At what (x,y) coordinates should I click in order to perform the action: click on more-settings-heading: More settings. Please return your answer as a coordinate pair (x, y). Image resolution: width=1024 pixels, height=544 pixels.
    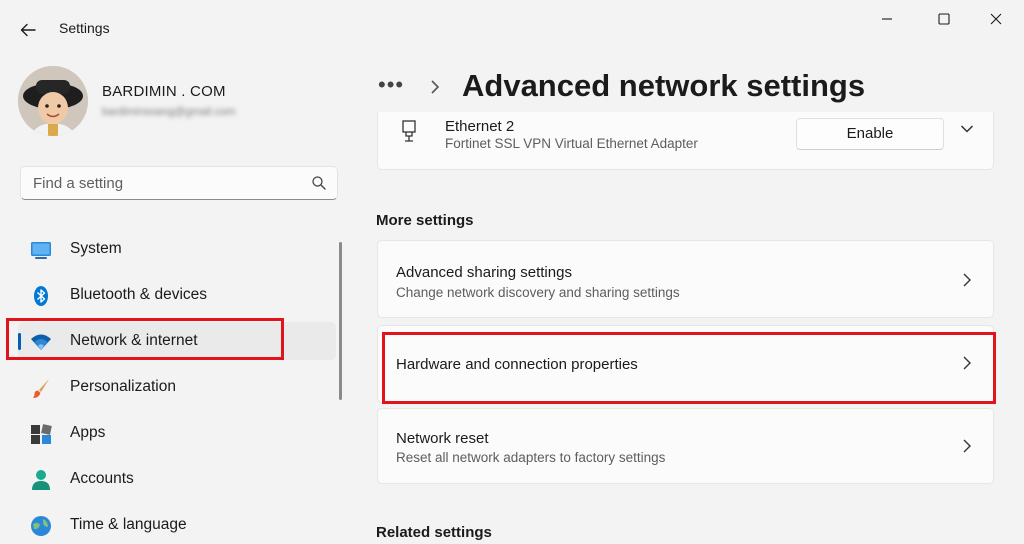
    Looking at the image, I should click on (425, 220).